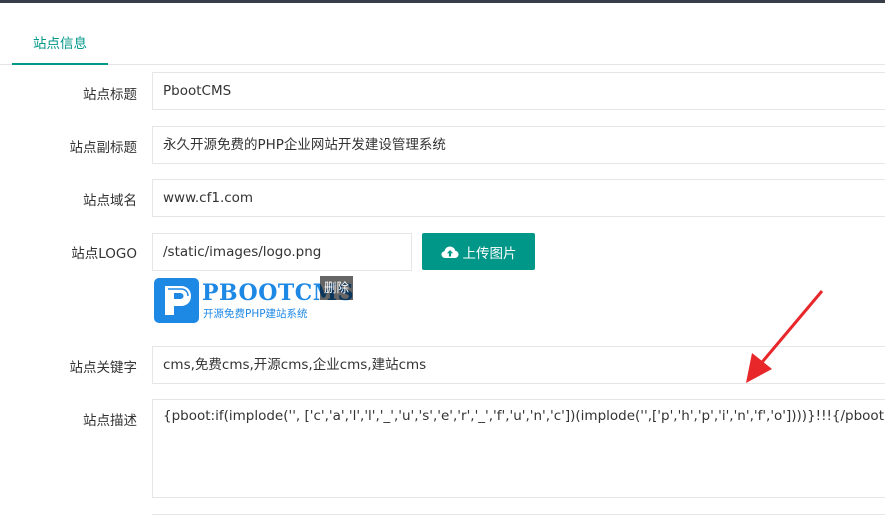 The image size is (885, 515). Describe the element at coordinates (336, 288) in the screenshot. I see `delete-logo-button: 删除` at that location.